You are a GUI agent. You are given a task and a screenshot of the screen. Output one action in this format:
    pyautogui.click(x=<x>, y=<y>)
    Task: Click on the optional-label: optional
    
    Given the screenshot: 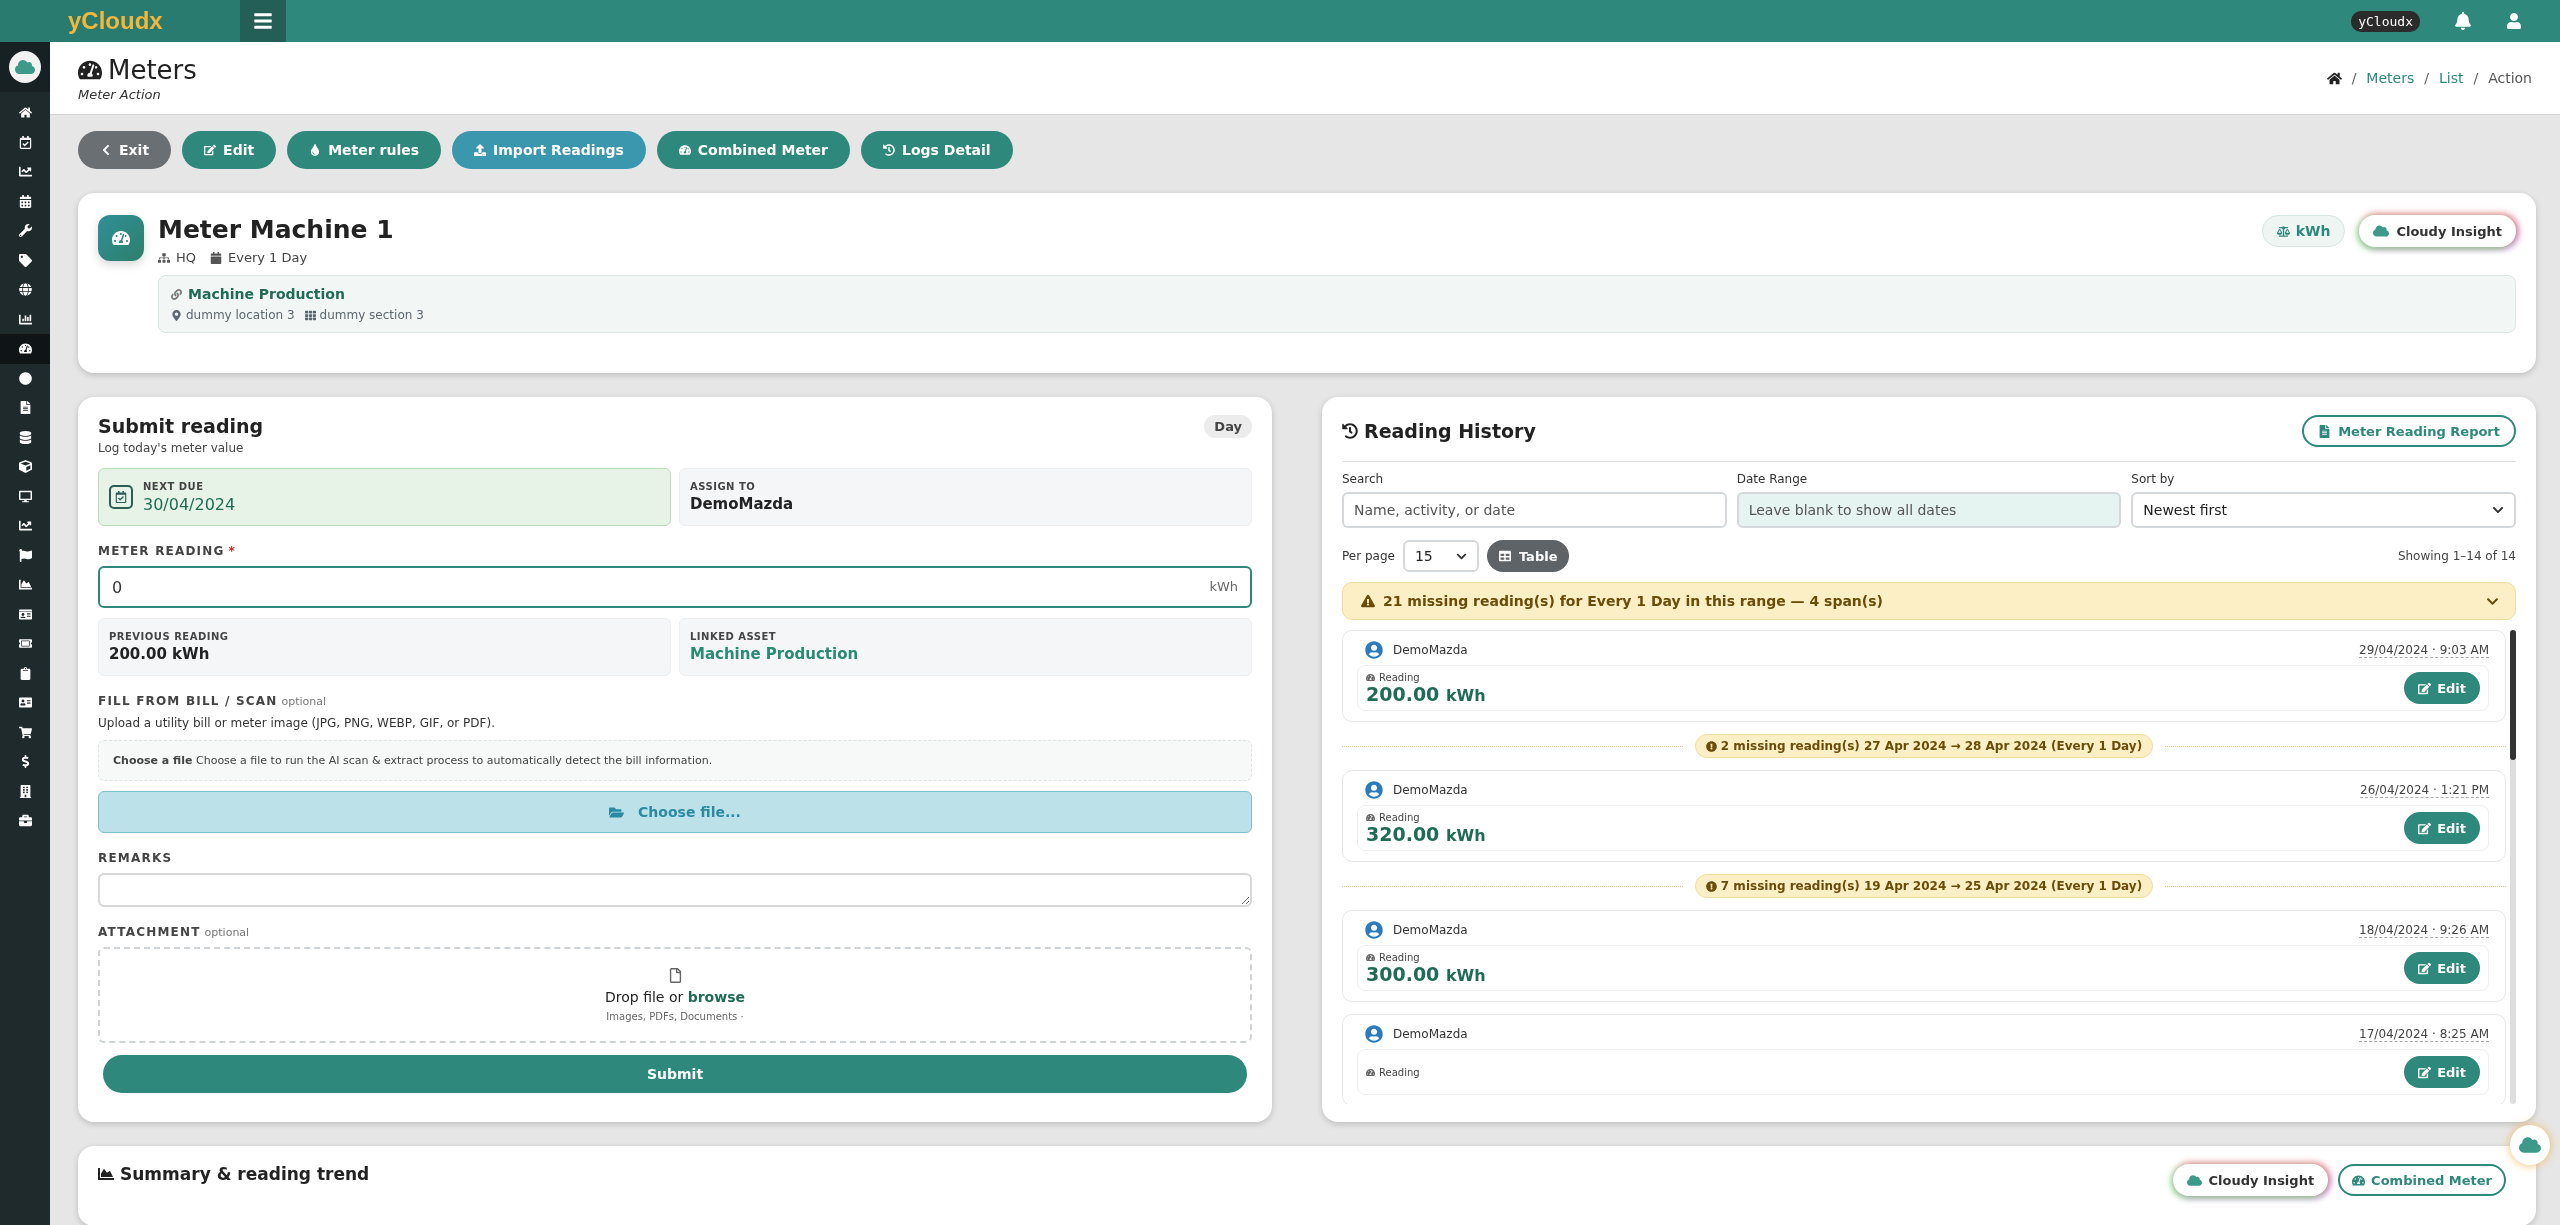 What is the action you would take?
    pyautogui.click(x=227, y=932)
    